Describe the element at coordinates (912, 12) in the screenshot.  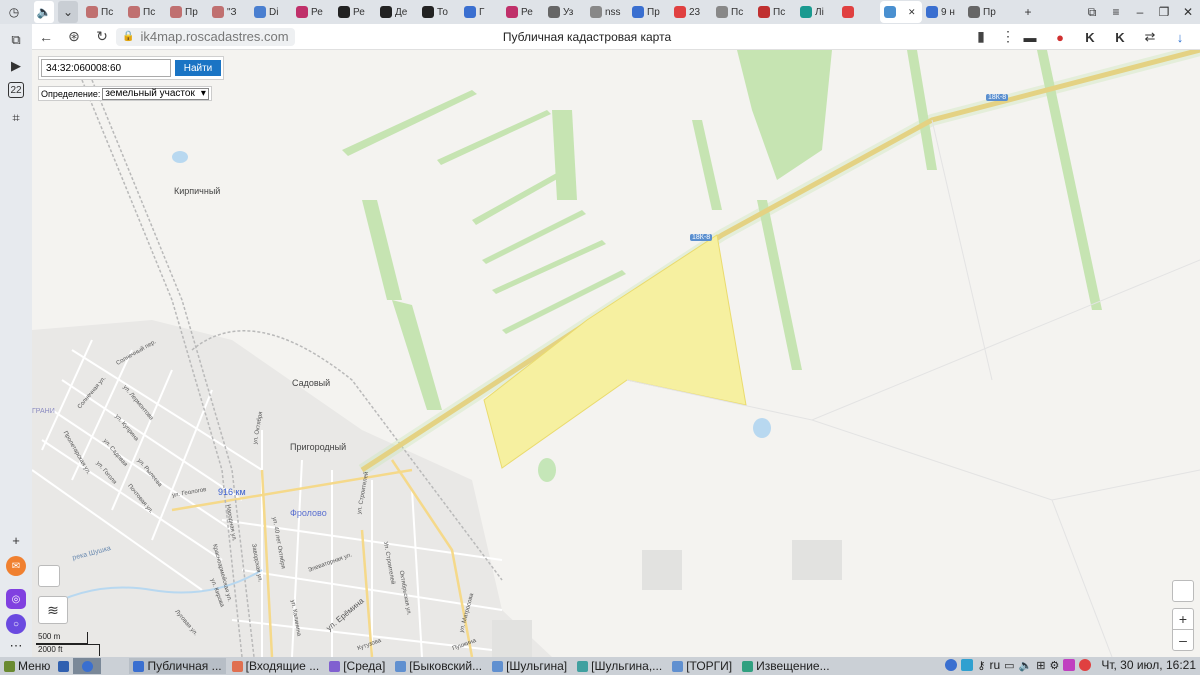
I see `close-tab-icon: ✕` at that location.